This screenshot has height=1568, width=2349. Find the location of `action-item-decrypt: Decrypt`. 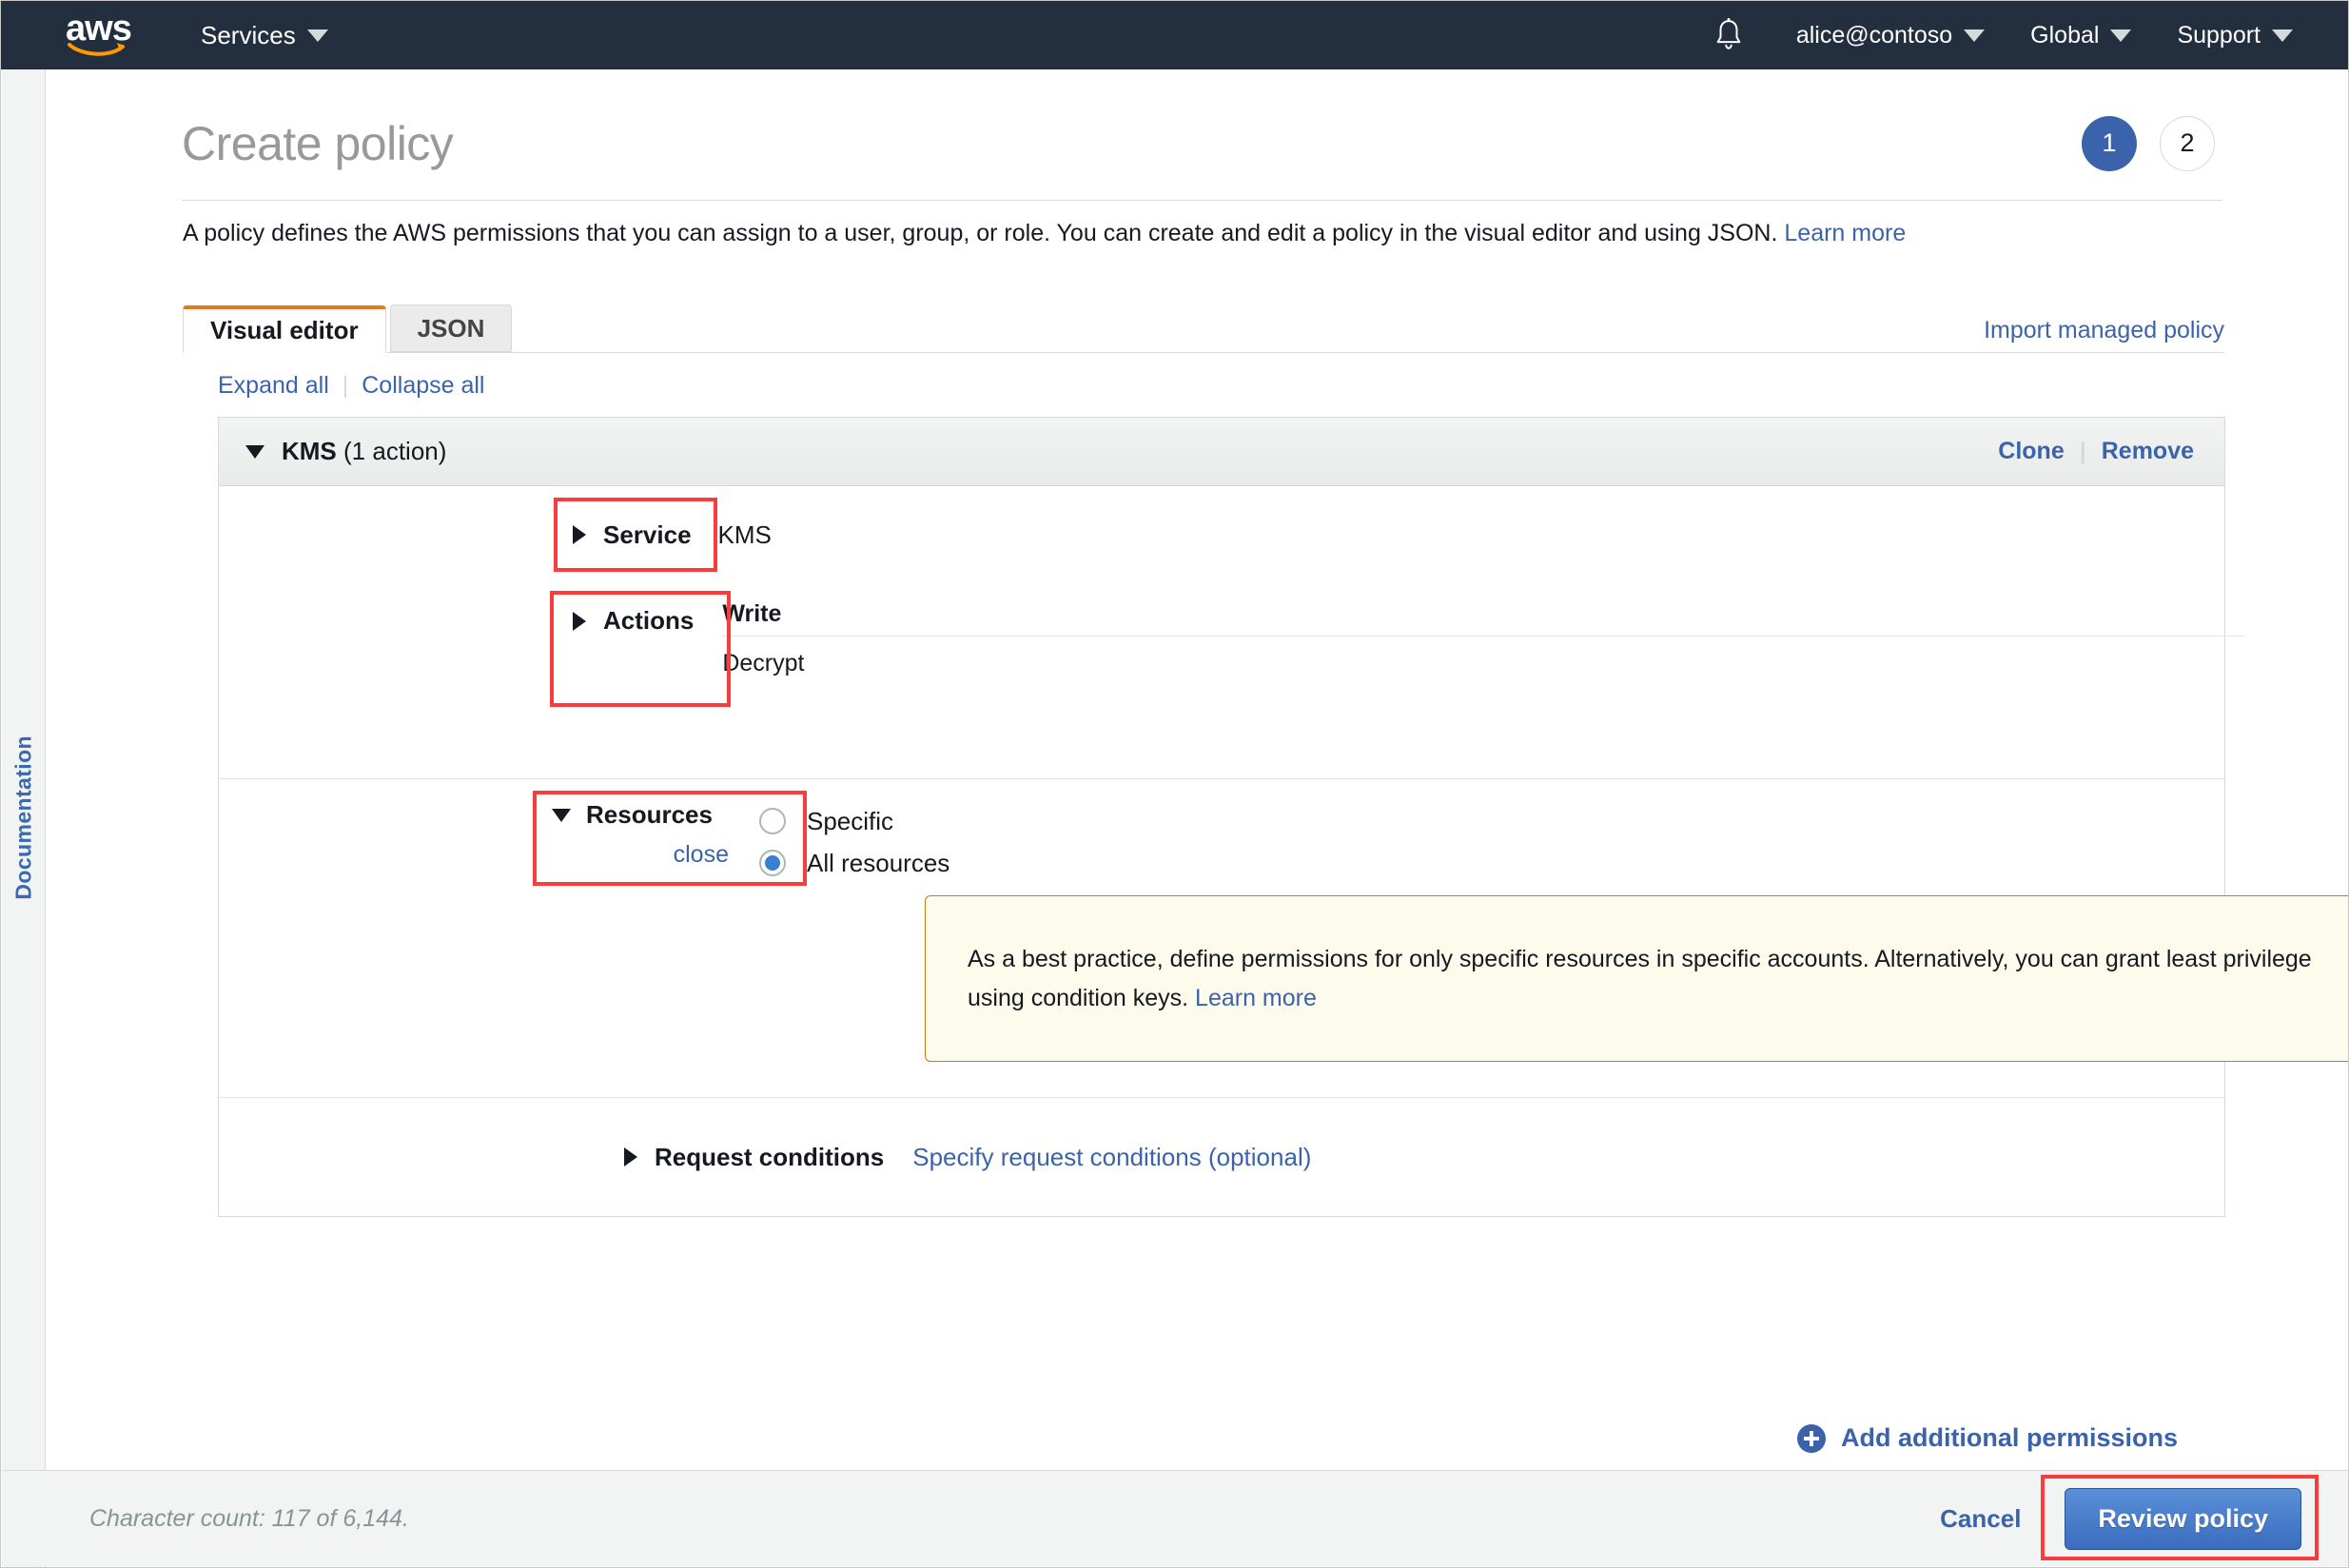

action-item-decrypt: Decrypt is located at coordinates (763, 663).